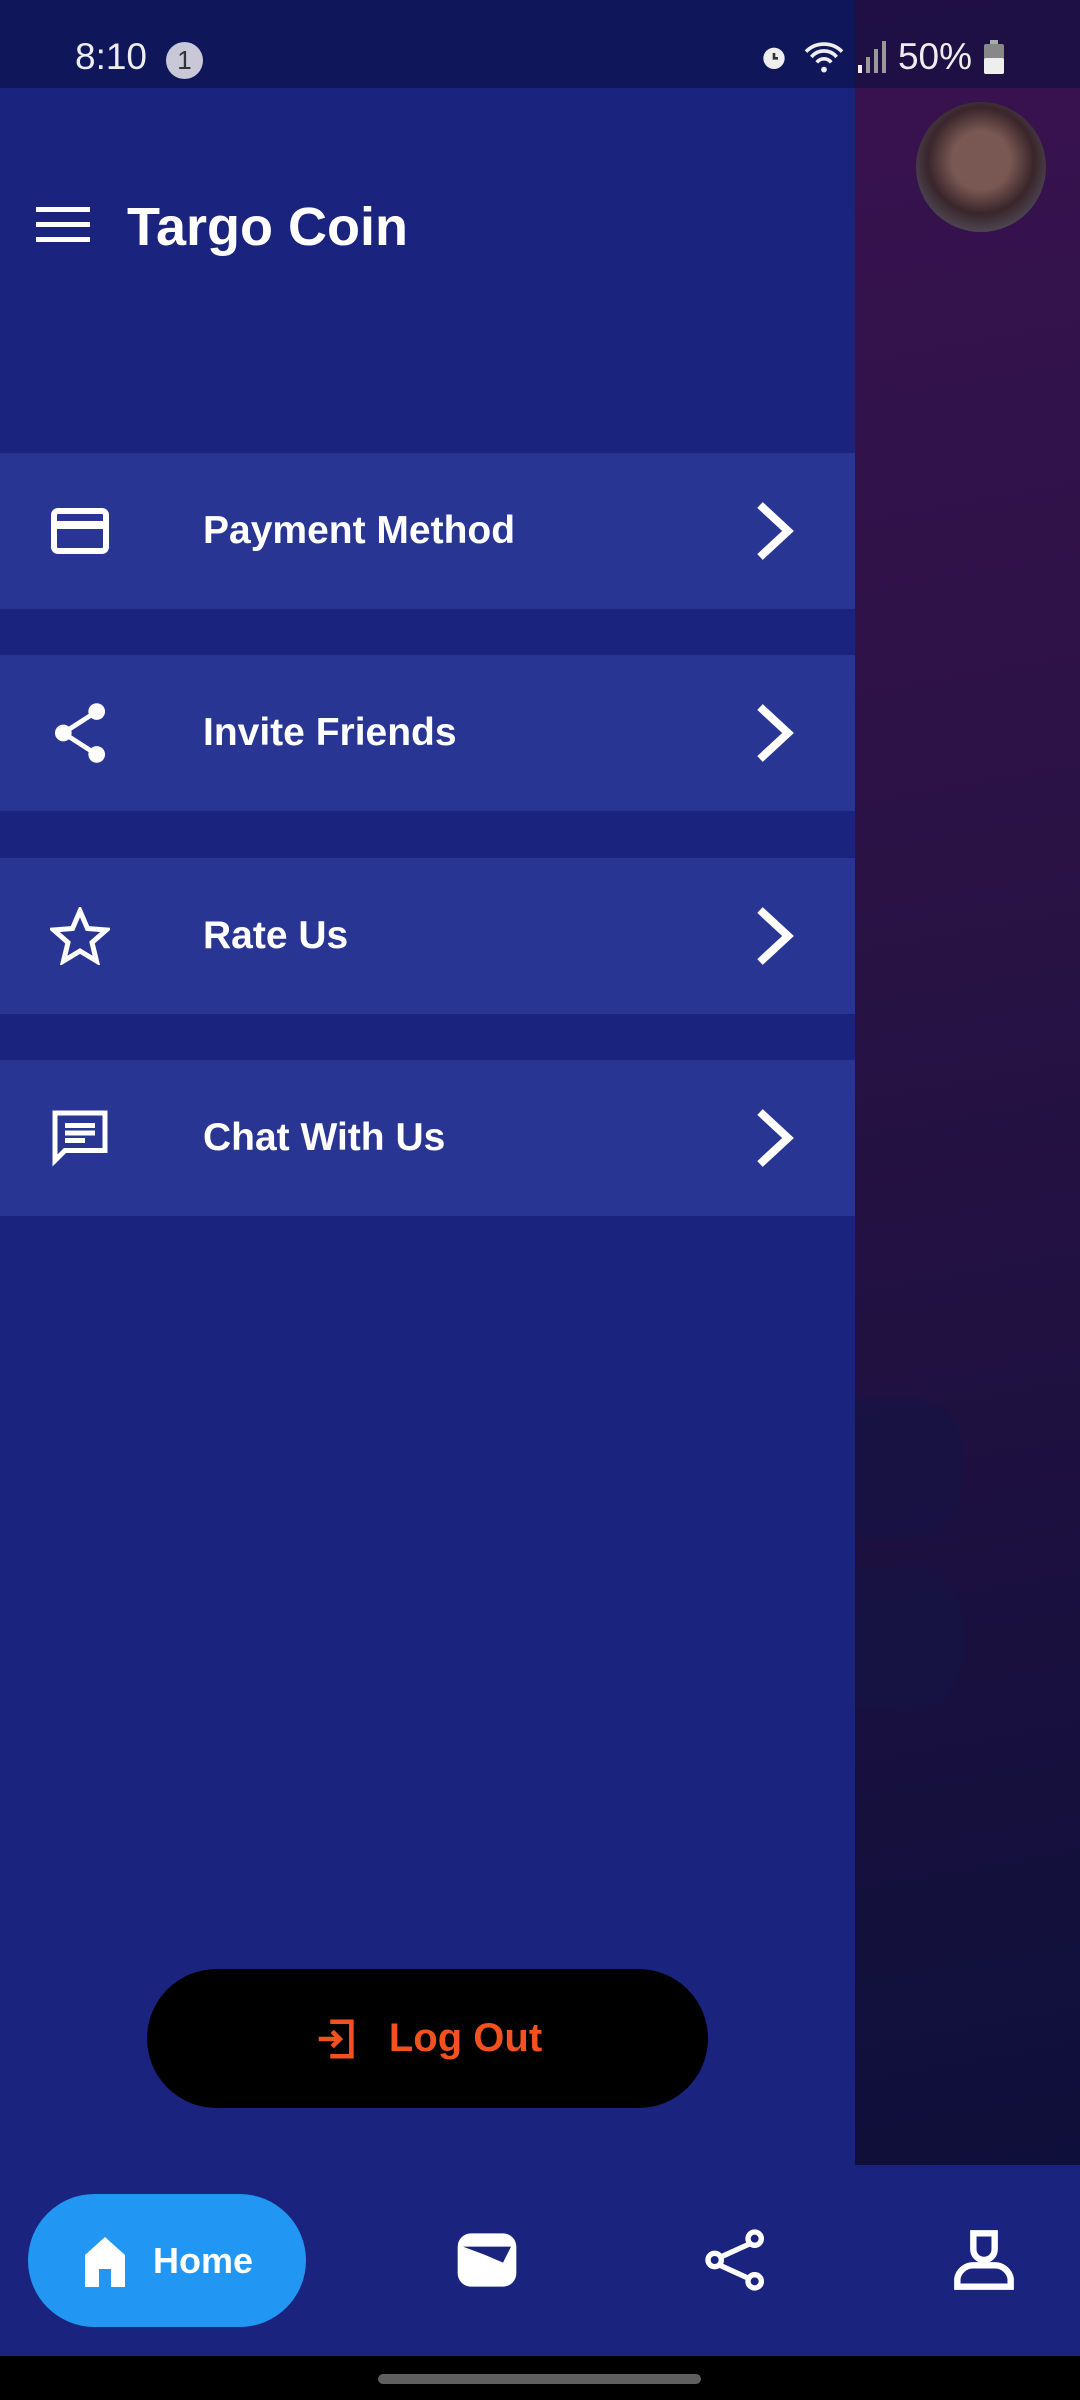  What do you see at coordinates (80, 733) in the screenshot?
I see `share-icon` at bounding box center [80, 733].